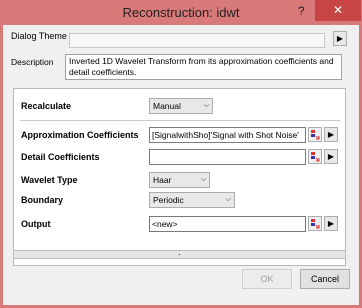  I want to click on detail-coefficients-input, so click(227, 157).